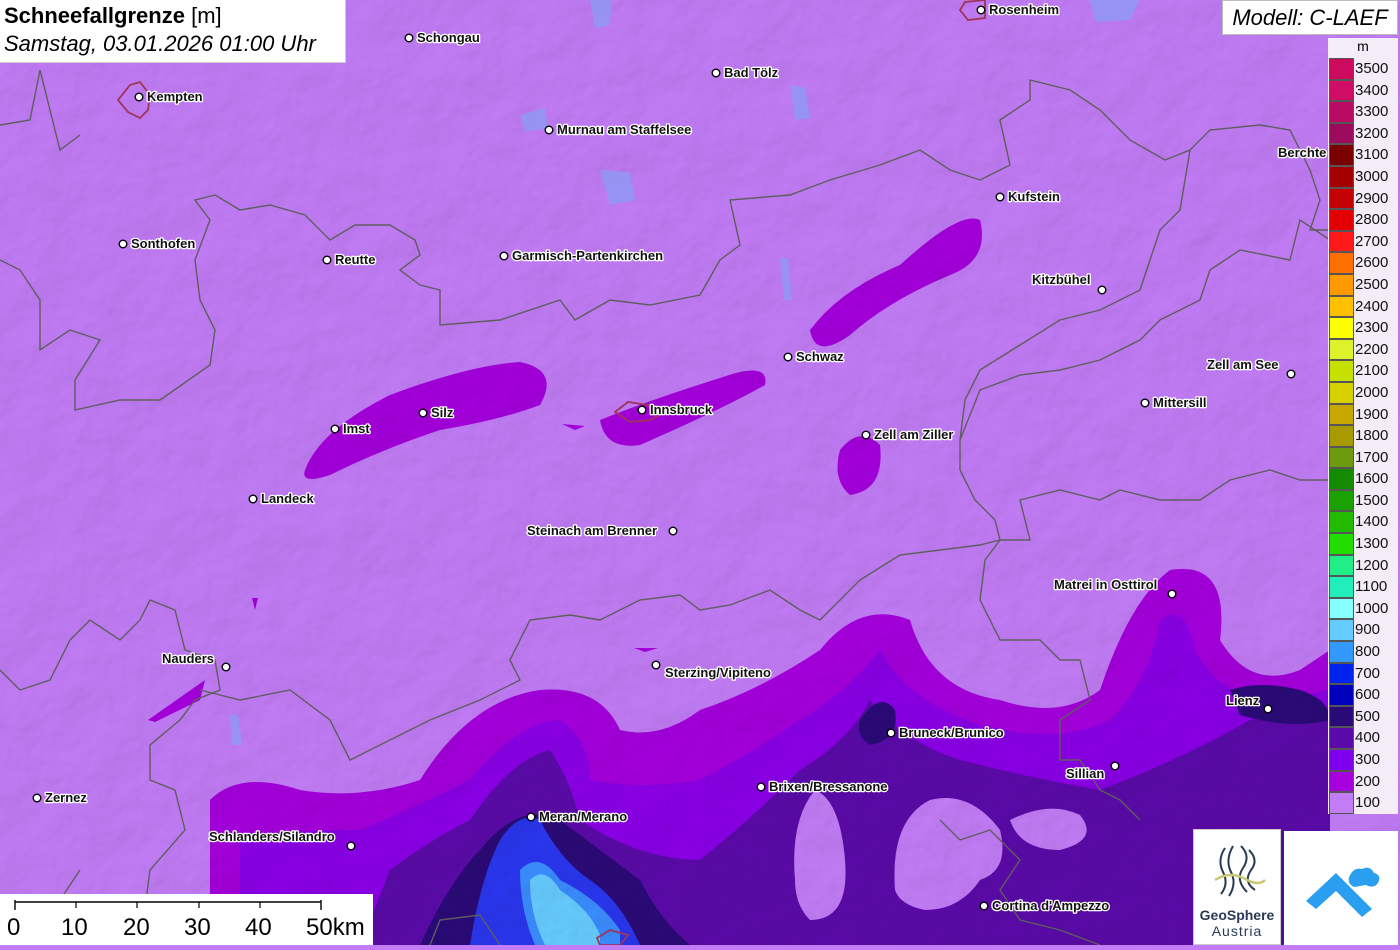 This screenshot has height=950, width=1400. I want to click on scale-label-20: 20, so click(136, 927).